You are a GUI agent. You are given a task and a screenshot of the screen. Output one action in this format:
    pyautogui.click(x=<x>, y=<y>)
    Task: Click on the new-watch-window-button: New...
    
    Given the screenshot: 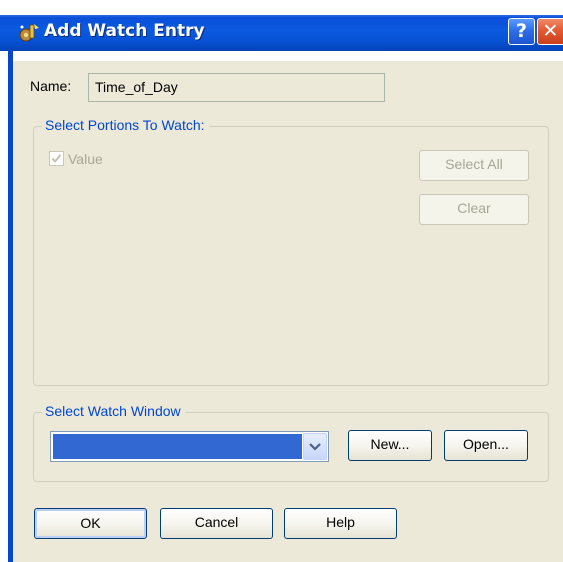 What is the action you would take?
    pyautogui.click(x=390, y=445)
    